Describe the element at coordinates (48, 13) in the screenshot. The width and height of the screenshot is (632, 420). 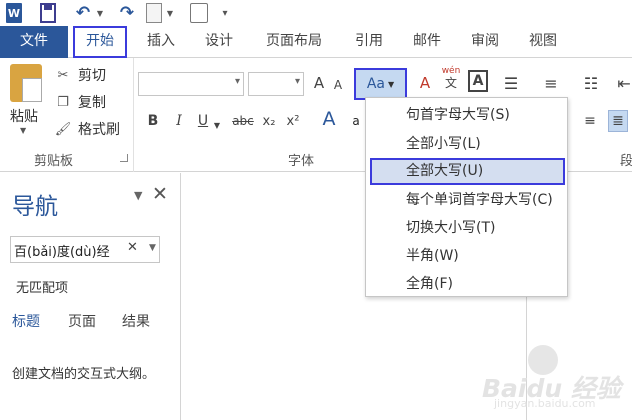
I see `save-icon` at that location.